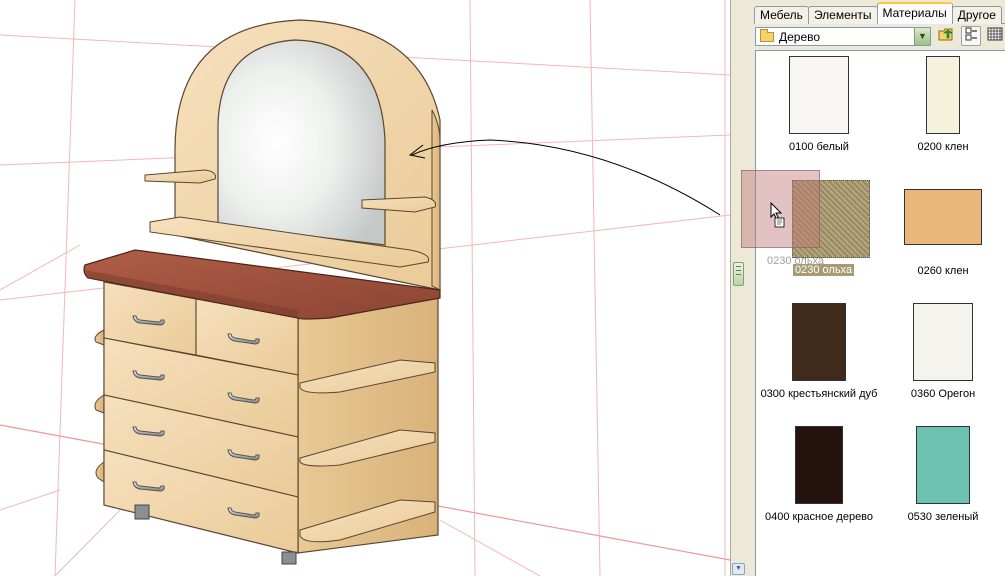 The image size is (1005, 576). I want to click on material-label: 0360 Орегон, so click(943, 394).